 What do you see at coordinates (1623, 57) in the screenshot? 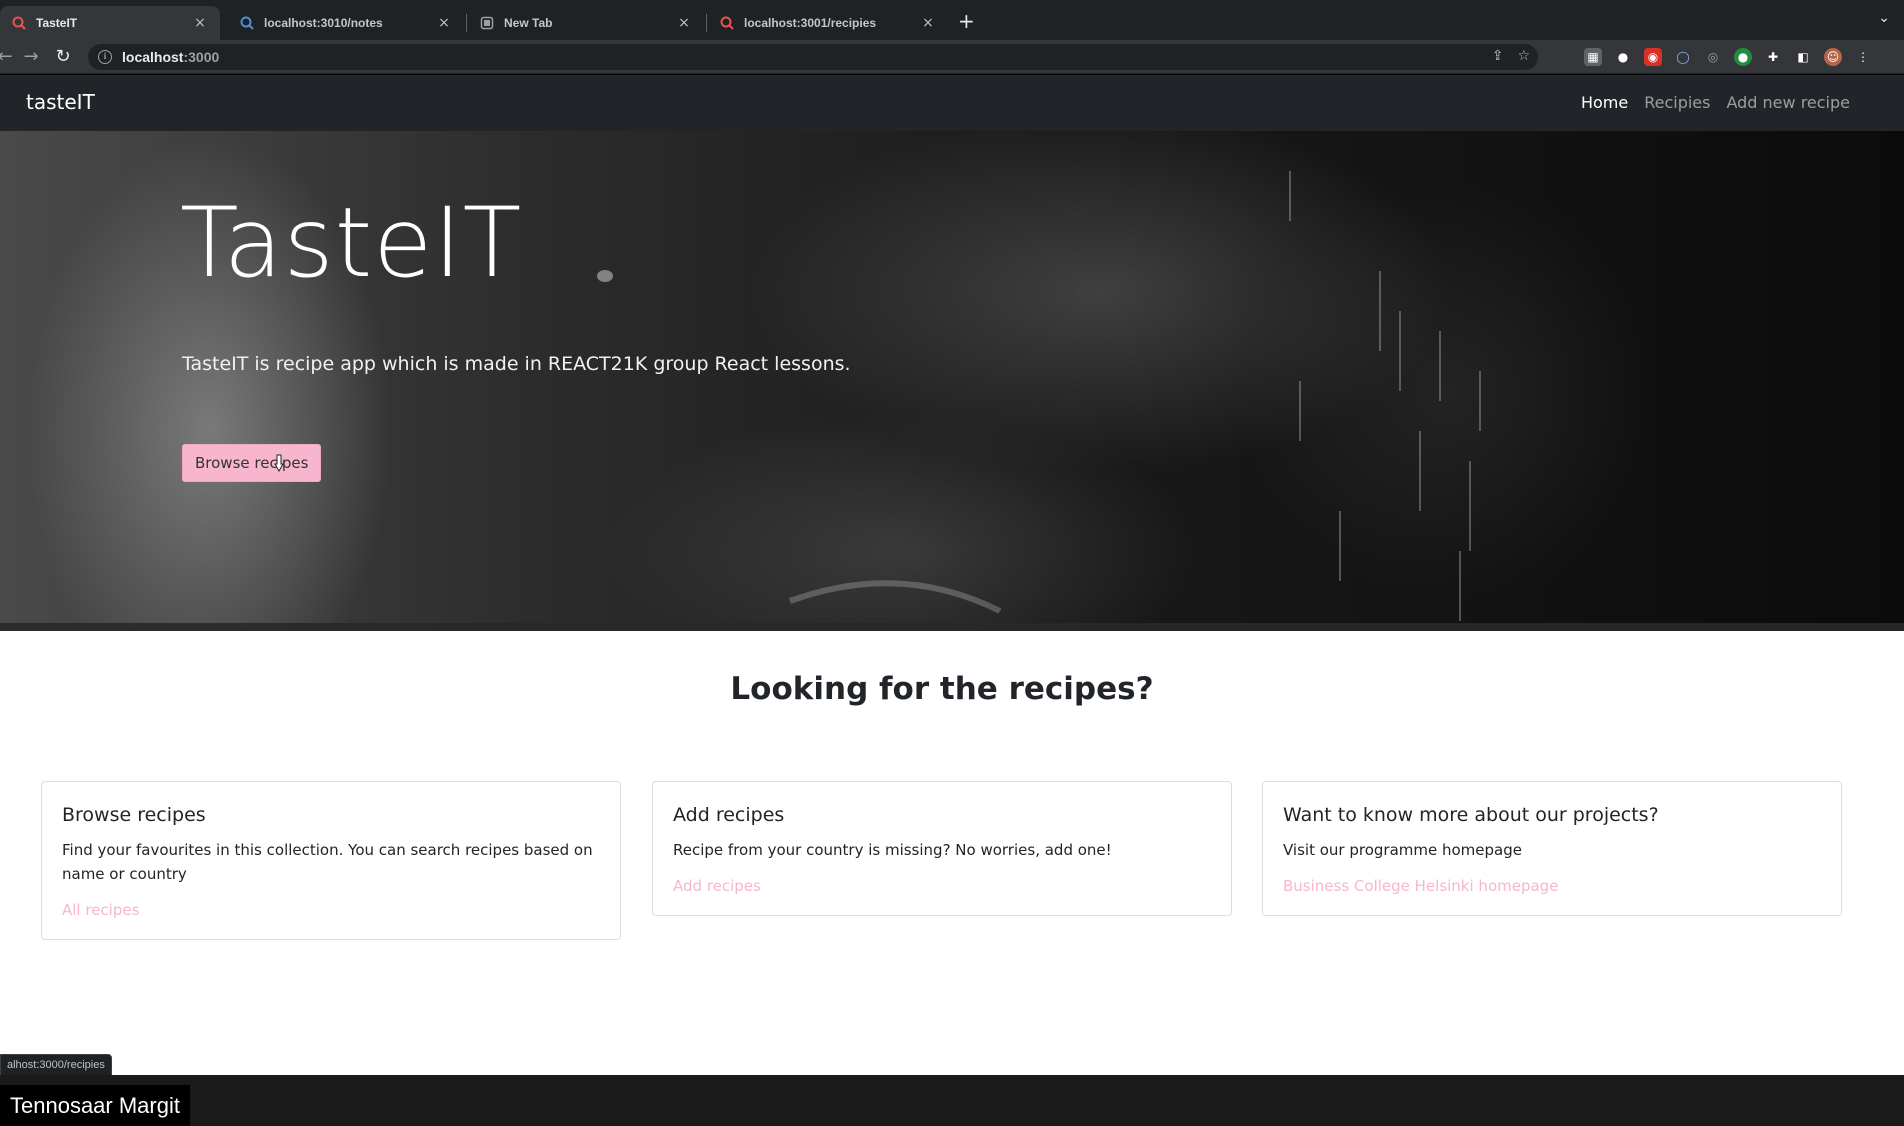
I see `camera-extension-icon: ●` at bounding box center [1623, 57].